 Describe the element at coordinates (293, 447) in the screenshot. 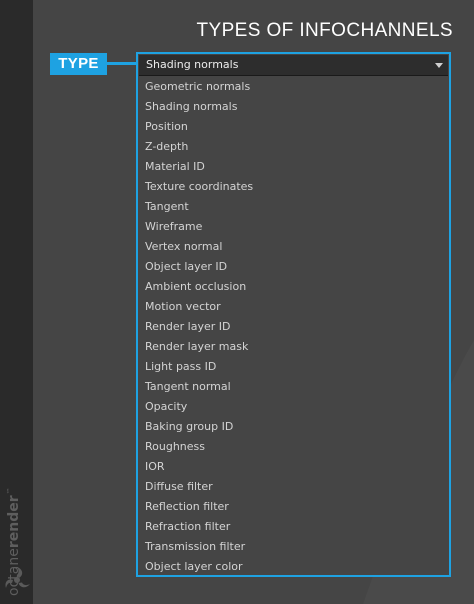

I see `dropdown-option: Roughness` at that location.